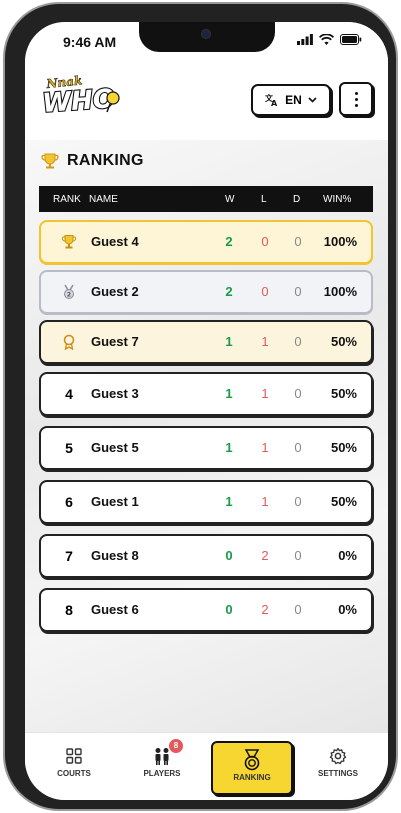 This screenshot has width=401, height=813. Describe the element at coordinates (337, 199) in the screenshot. I see `column-win-pct: WIN%` at that location.